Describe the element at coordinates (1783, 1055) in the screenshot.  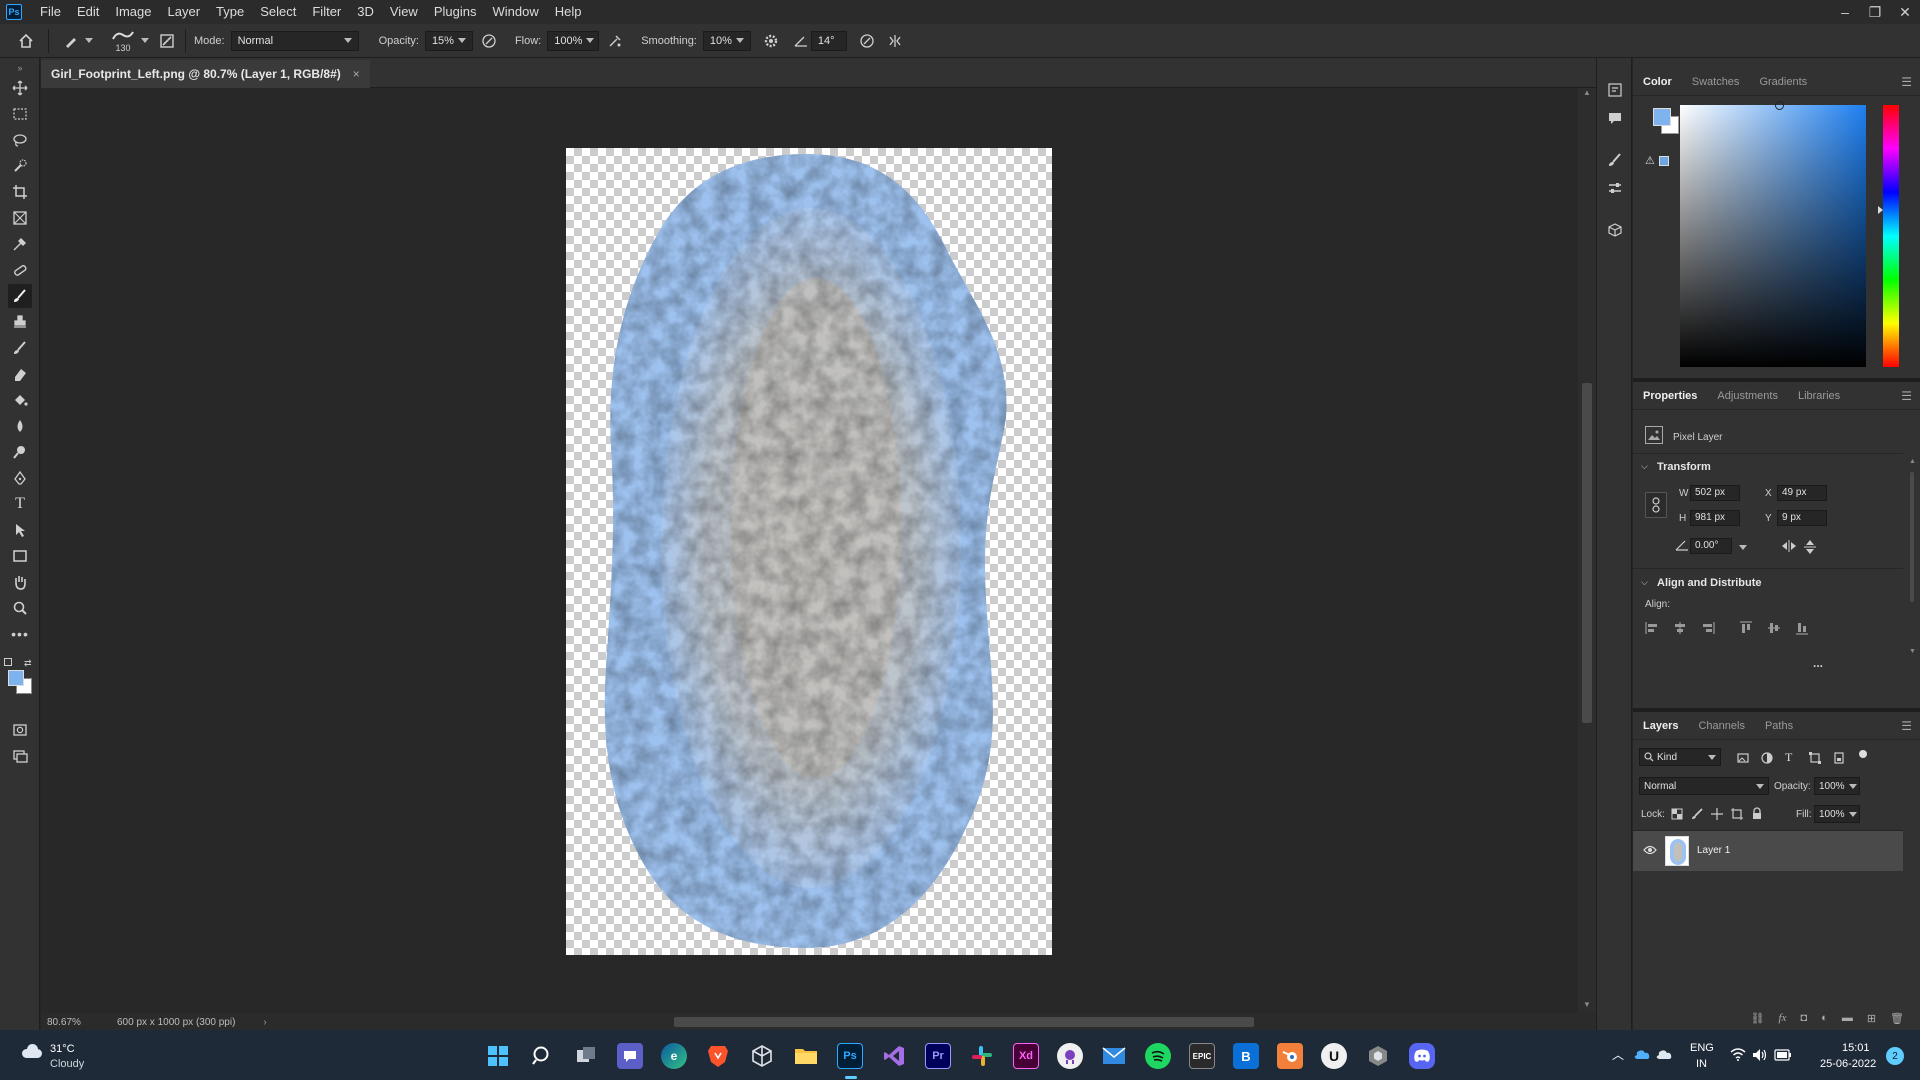
I see `battery-icon` at that location.